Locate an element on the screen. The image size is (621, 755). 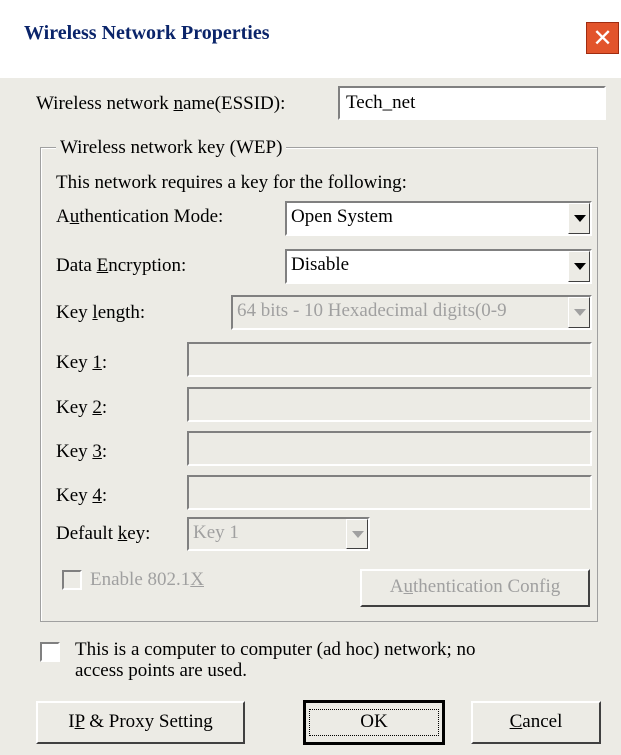
key1-label: Key 1: is located at coordinates (82, 362).